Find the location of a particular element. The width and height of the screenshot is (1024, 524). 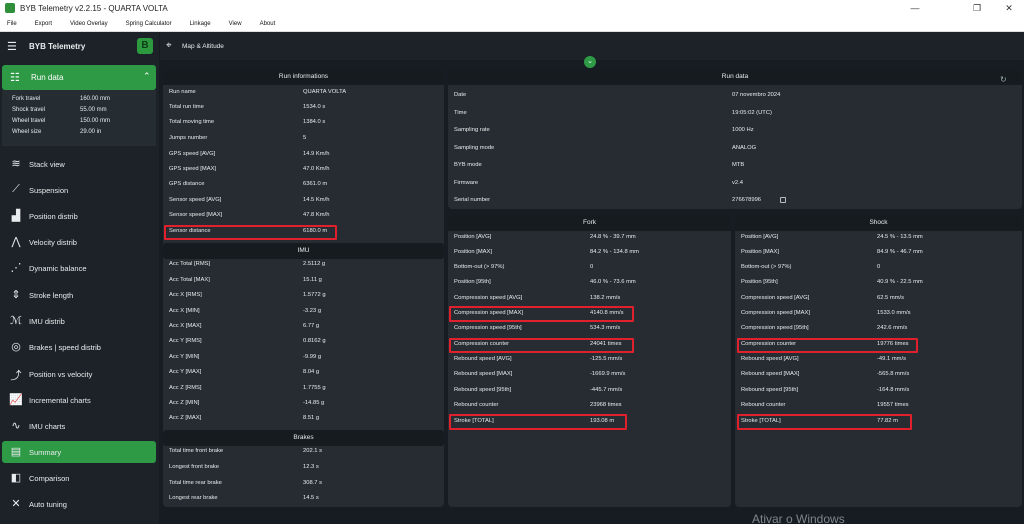

menu-export: Export is located at coordinates (43, 24).